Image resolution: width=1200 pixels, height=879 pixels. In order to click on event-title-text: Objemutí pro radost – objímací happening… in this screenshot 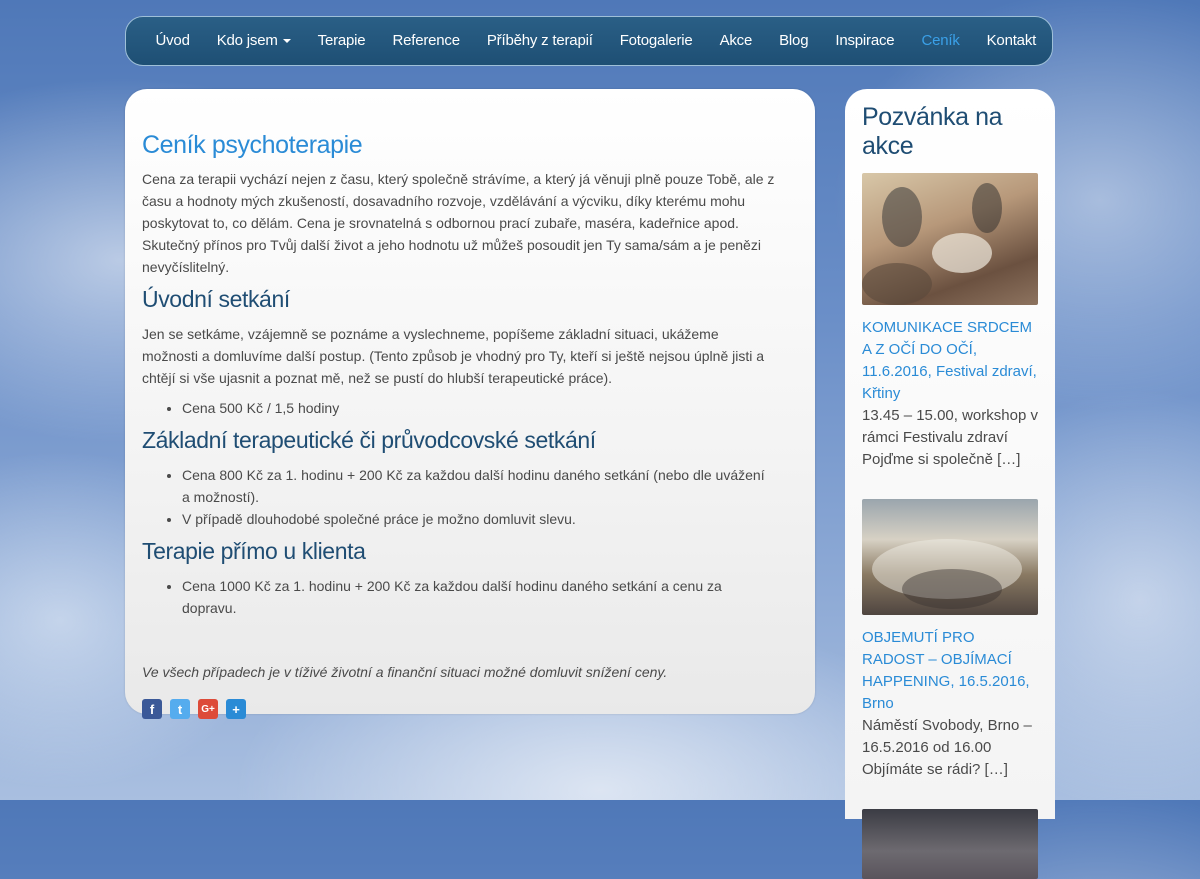, I will do `click(946, 659)`.